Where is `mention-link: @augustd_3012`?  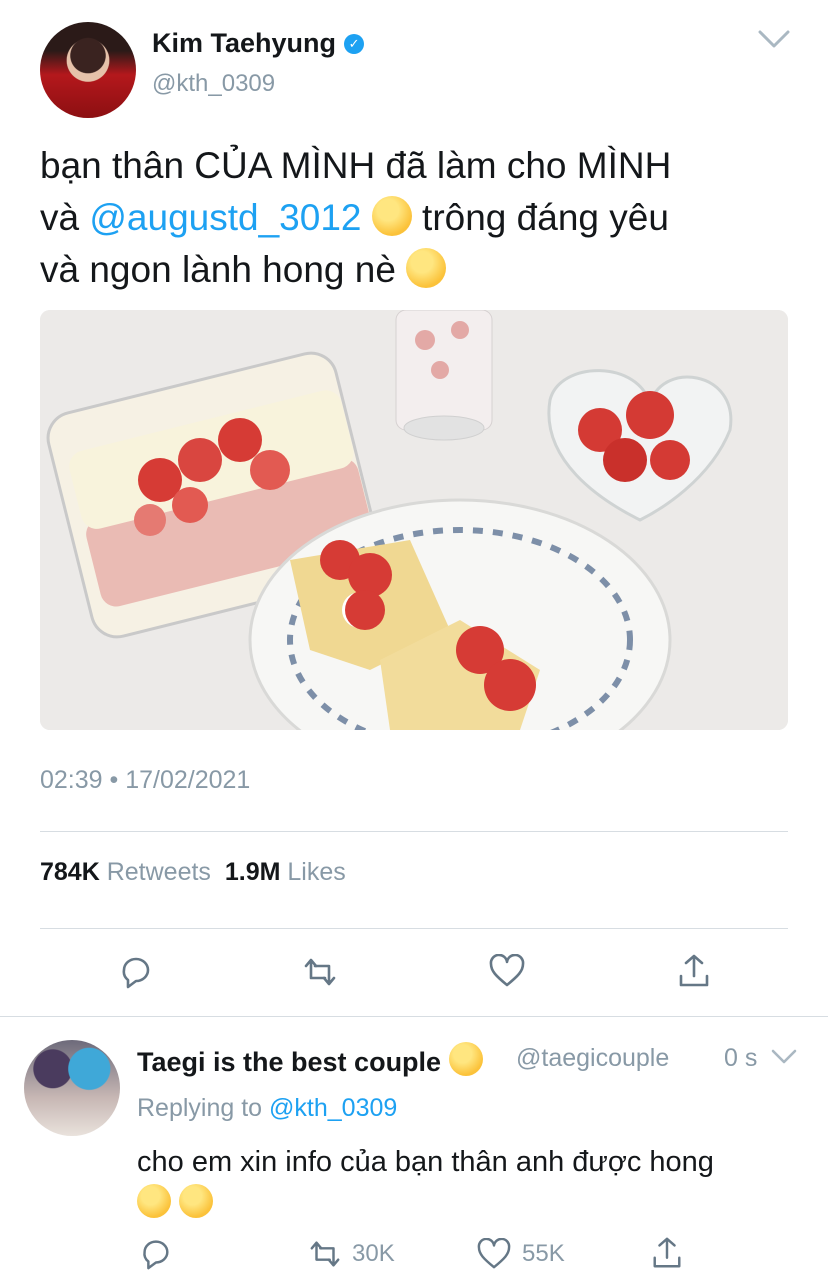 mention-link: @augustd_3012 is located at coordinates (225, 217).